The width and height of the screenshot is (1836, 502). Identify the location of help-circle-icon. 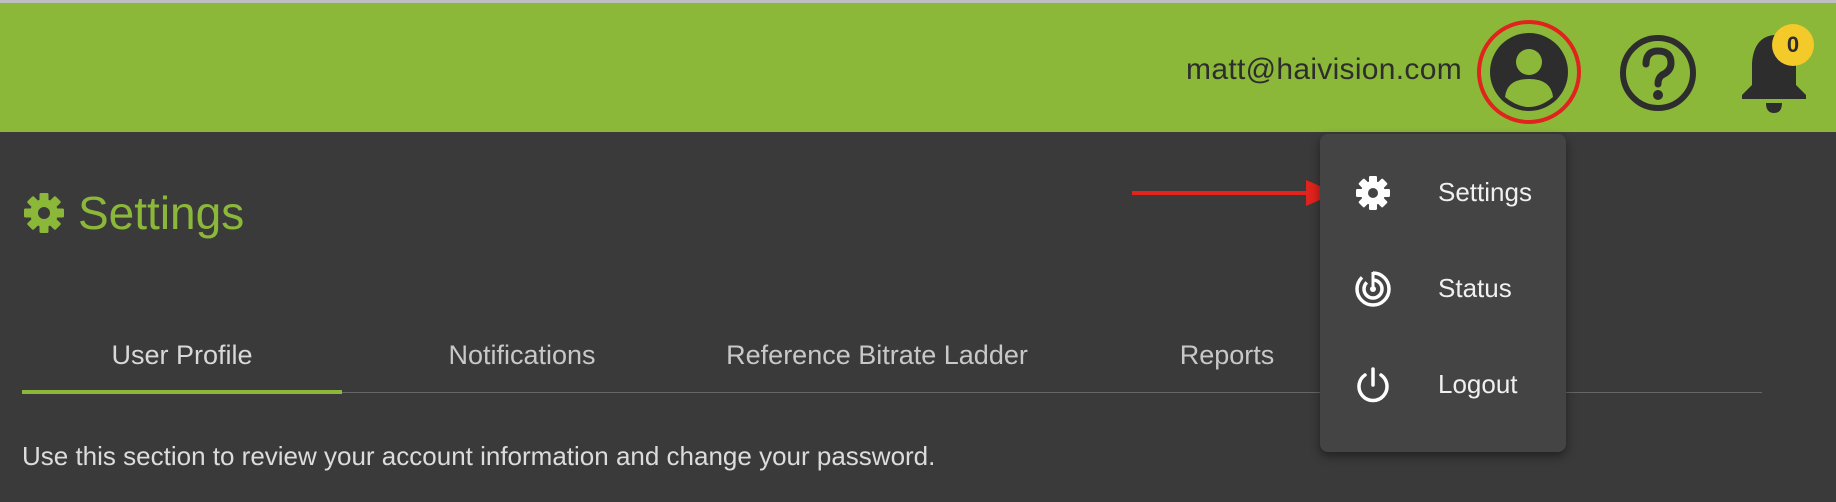
(1658, 73).